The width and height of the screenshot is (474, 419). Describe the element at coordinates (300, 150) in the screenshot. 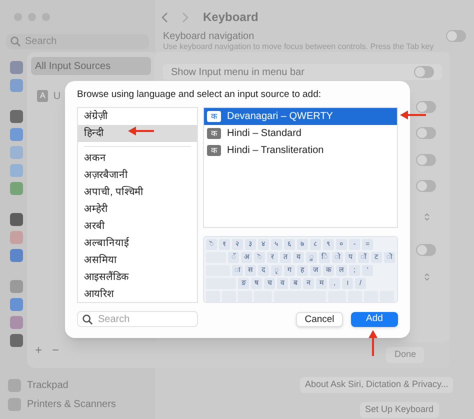

I see `source-item: क Hindi – Transliteration` at that location.